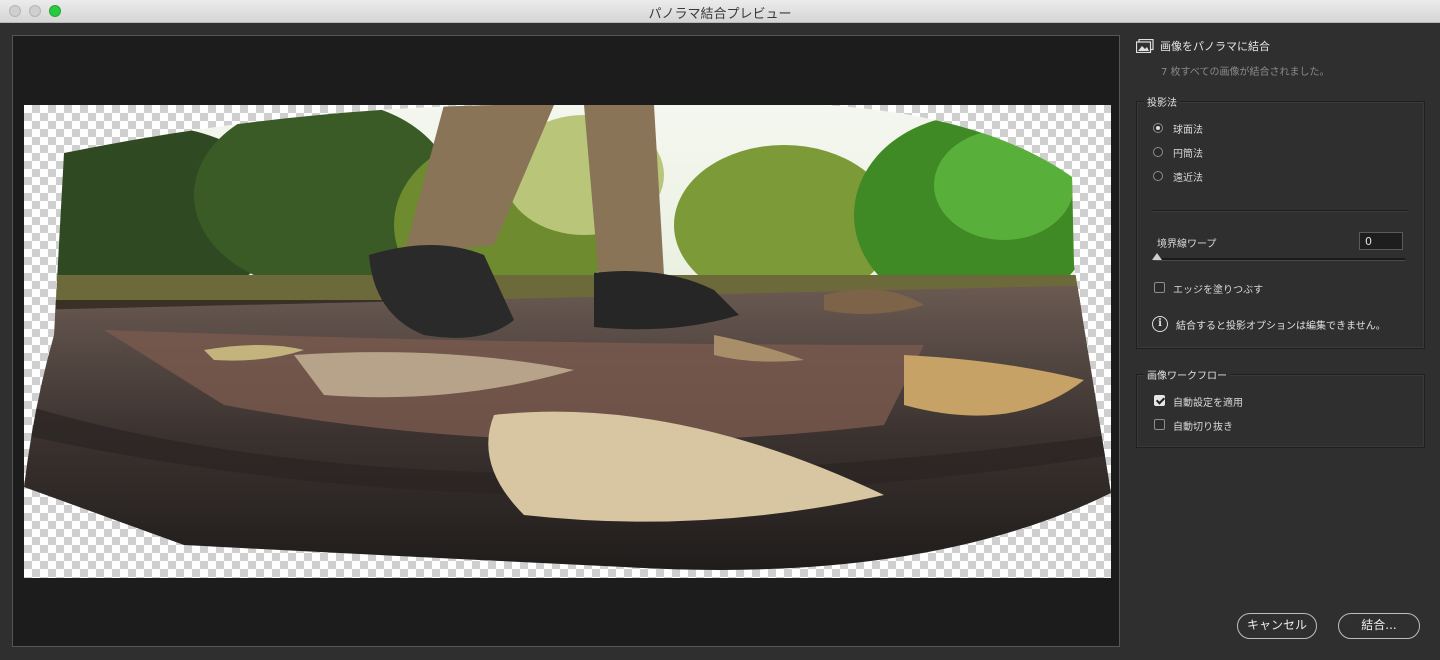 The width and height of the screenshot is (1440, 660). I want to click on workflow-group, so click(1280, 411).